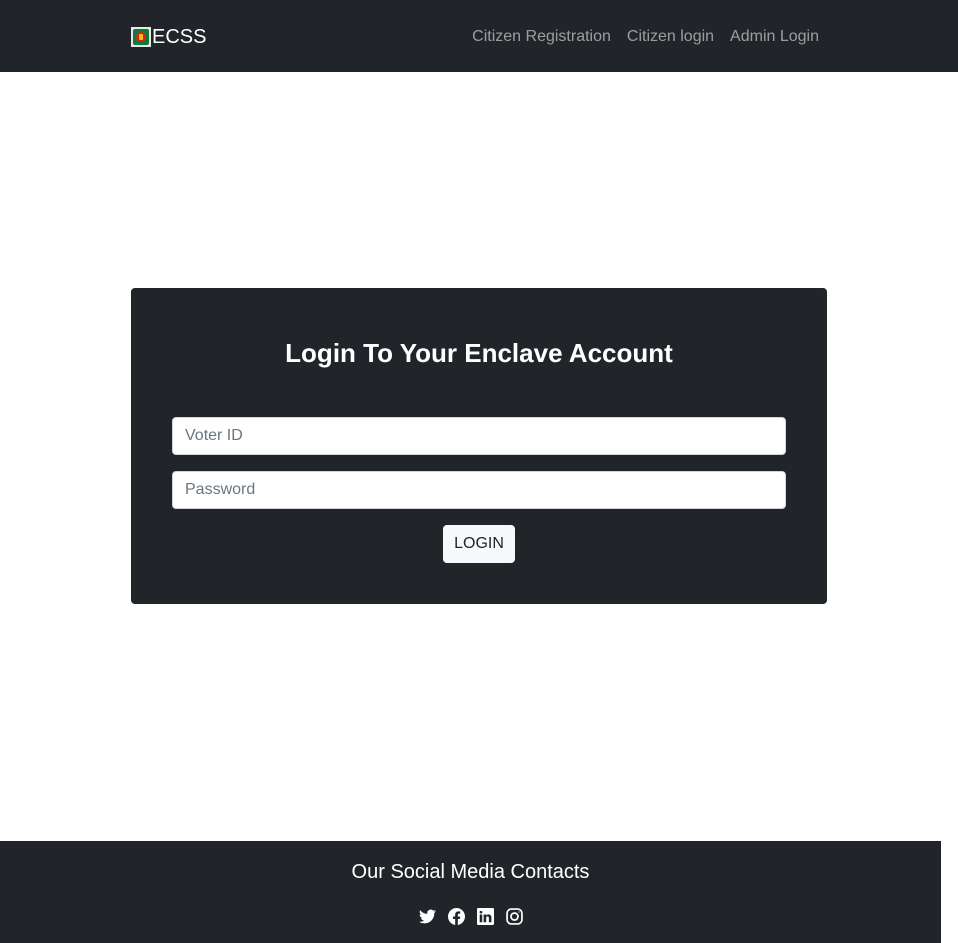 Image resolution: width=958 pixels, height=943 pixels. I want to click on nav-admin-login: Admin Login, so click(774, 37).